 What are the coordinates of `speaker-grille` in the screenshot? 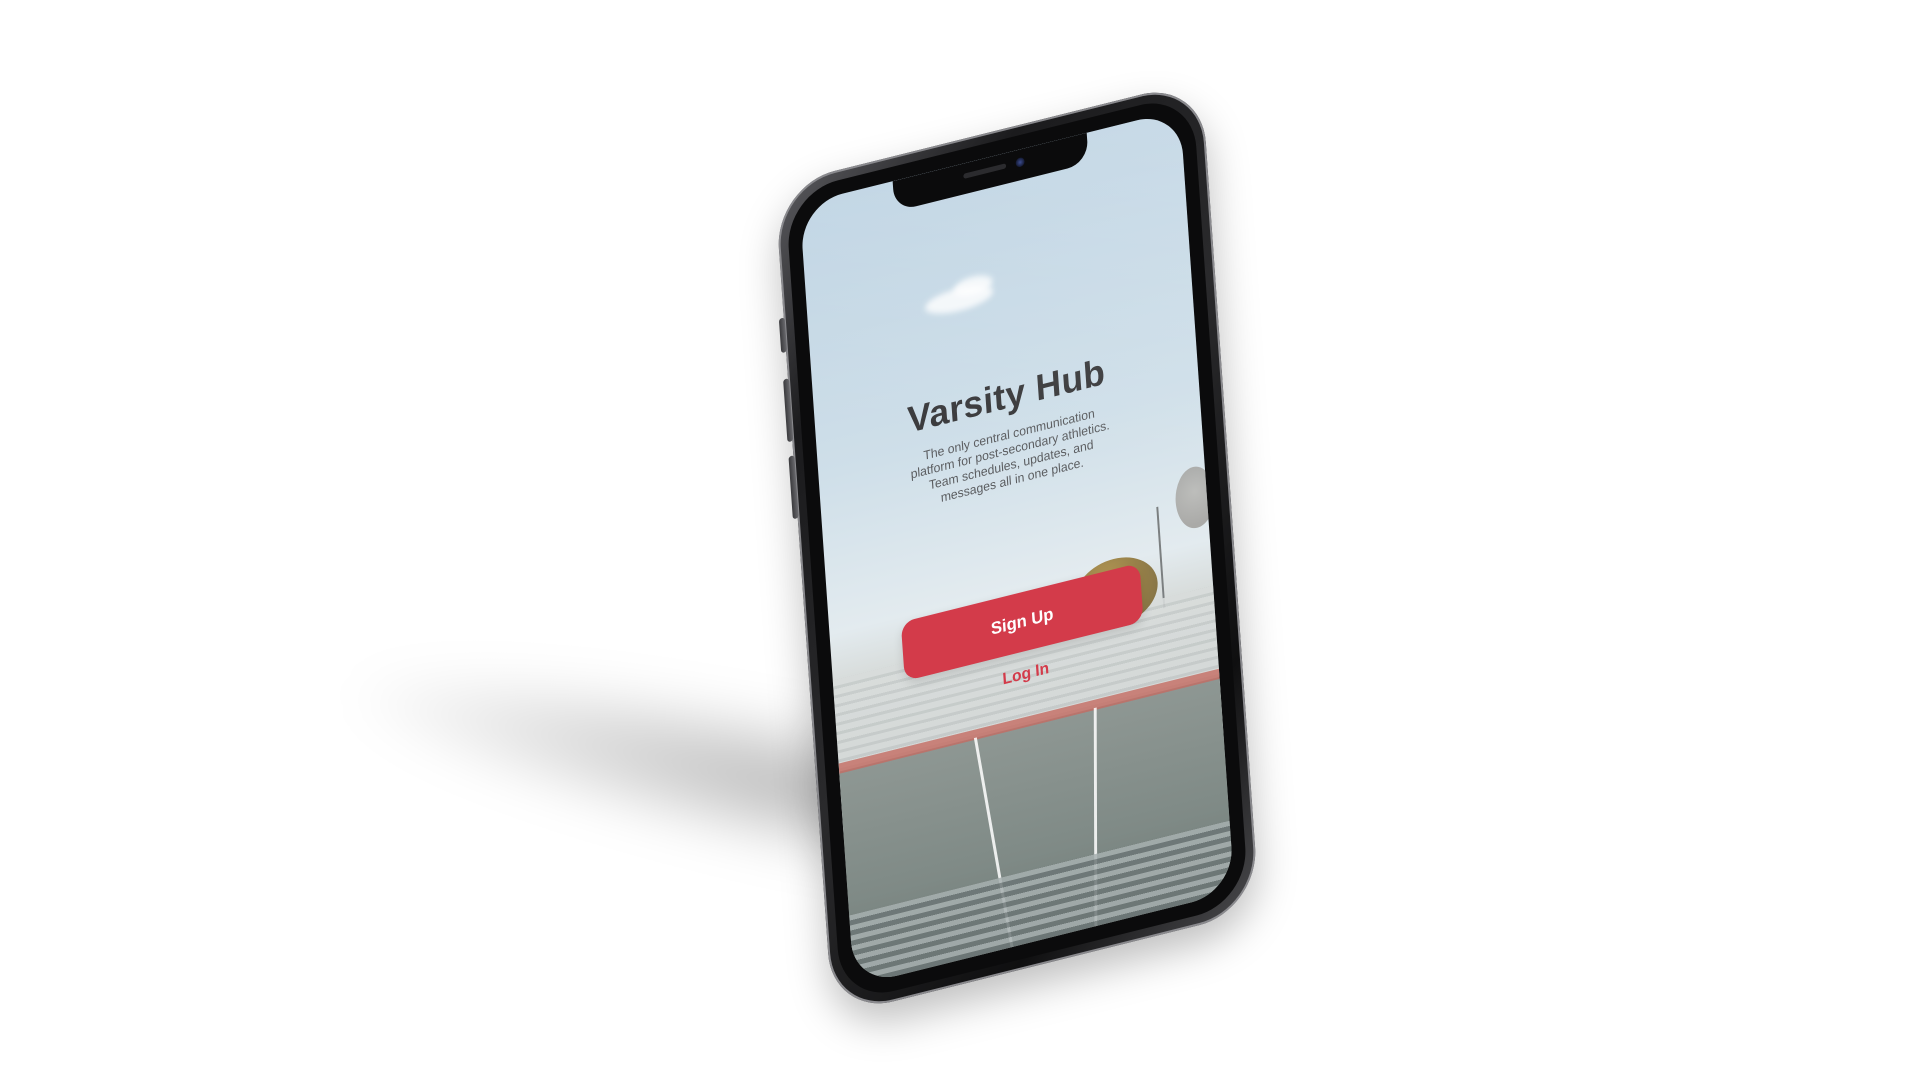 It's located at (985, 171).